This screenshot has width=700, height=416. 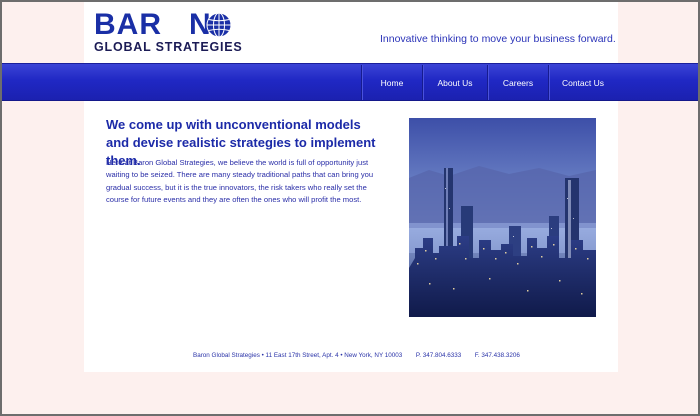 I want to click on footer-fax: F. 347.438.3206, so click(x=497, y=355).